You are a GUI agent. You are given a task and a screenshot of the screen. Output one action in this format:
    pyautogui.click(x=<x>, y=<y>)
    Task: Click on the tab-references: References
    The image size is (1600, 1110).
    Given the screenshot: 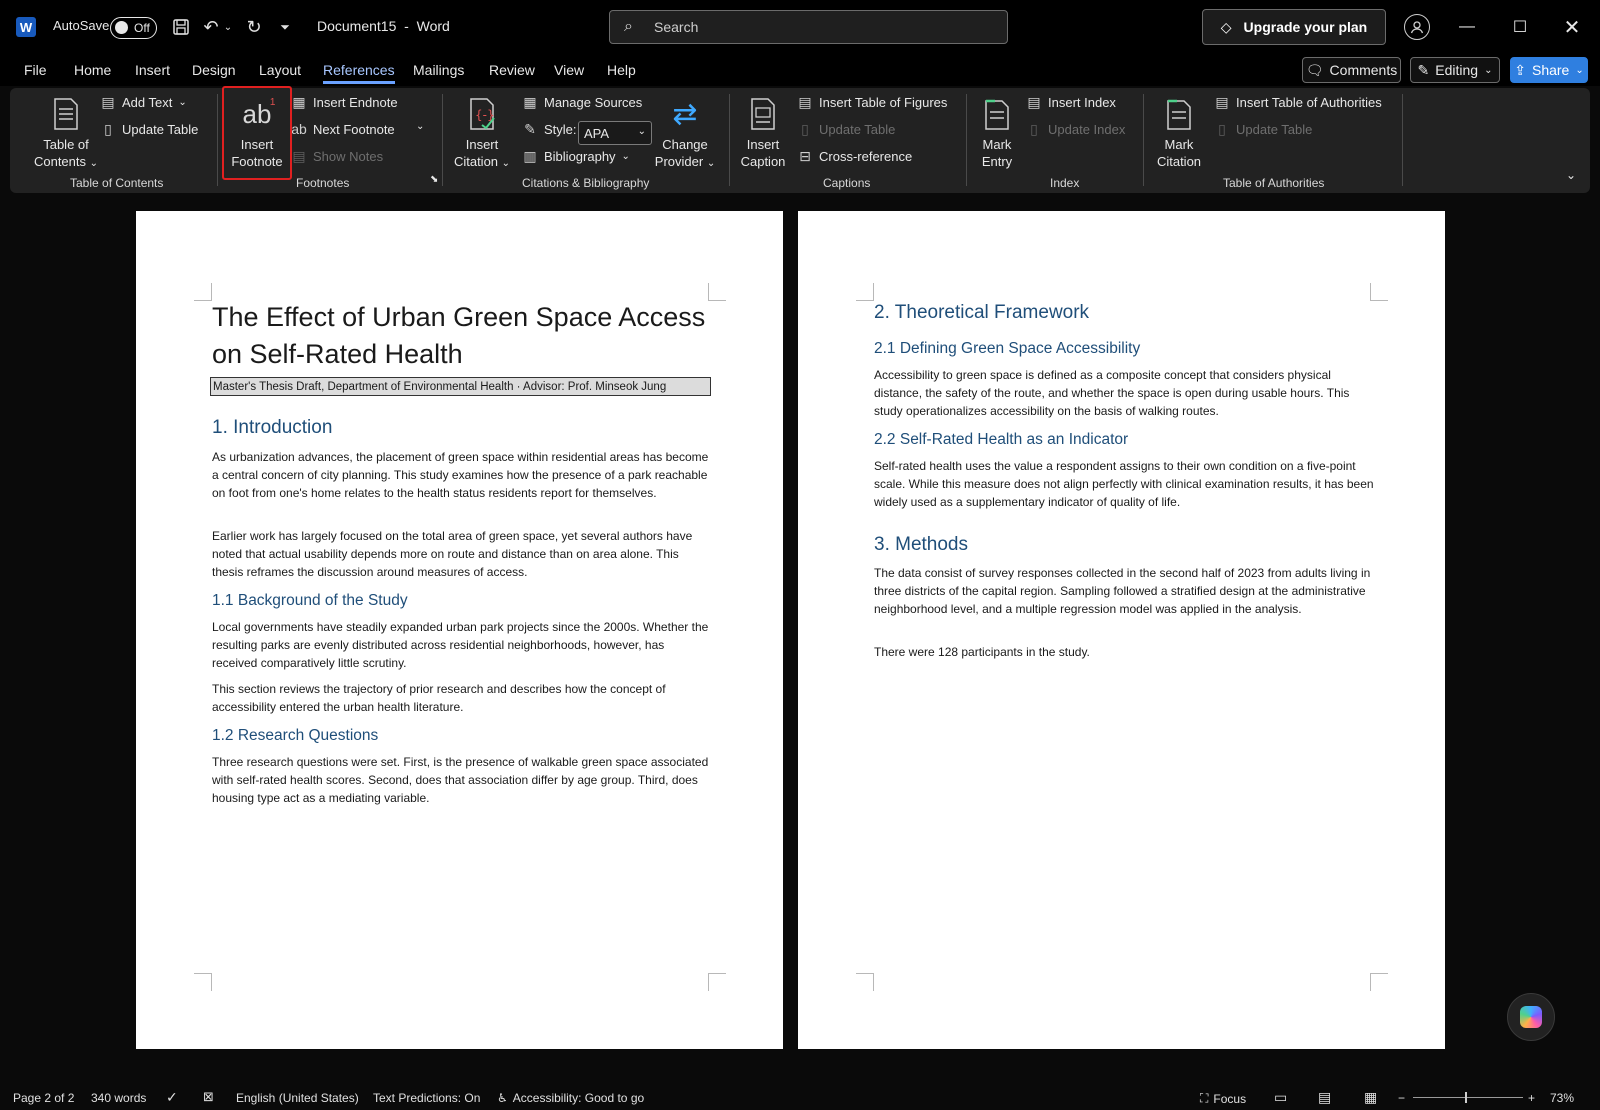 What is the action you would take?
    pyautogui.click(x=359, y=73)
    